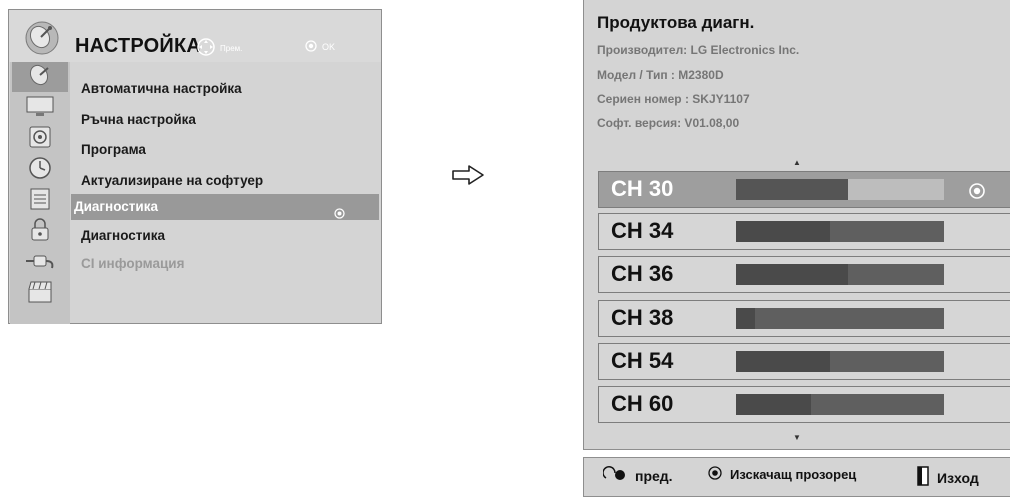  I want to click on lock-icon, so click(40, 232).